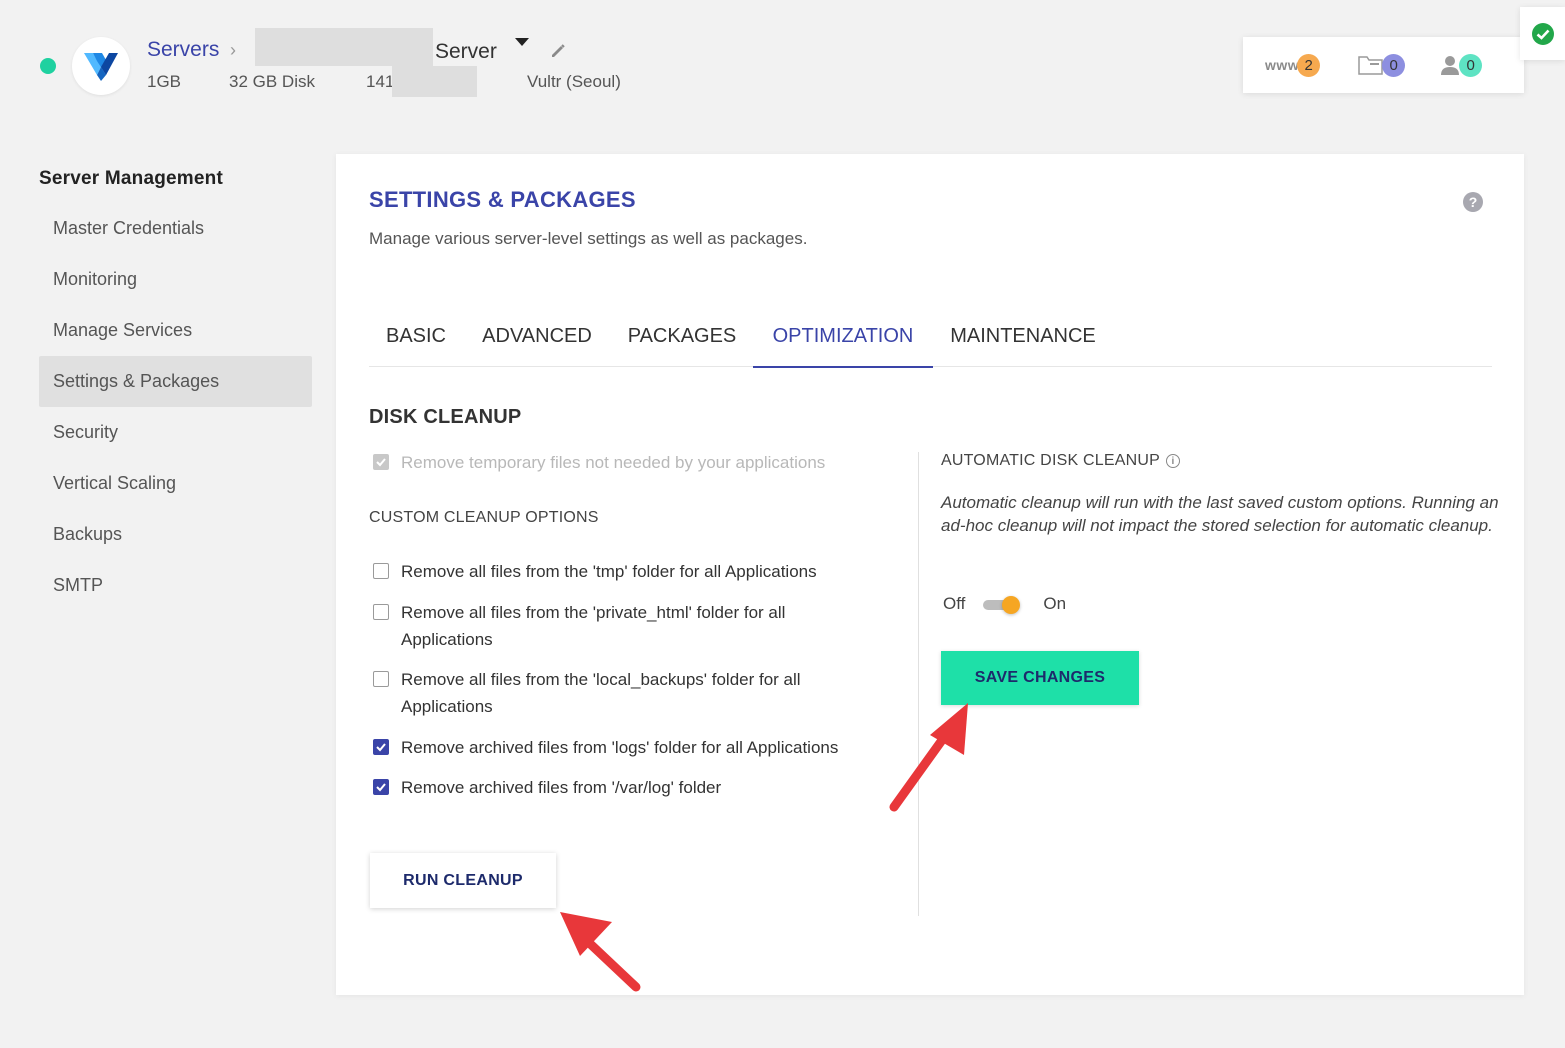 This screenshot has height=1048, width=1565. What do you see at coordinates (484, 517) in the screenshot?
I see `custom-cleanup-options-label: CUSTOM CLEANUP OPTIONS` at bounding box center [484, 517].